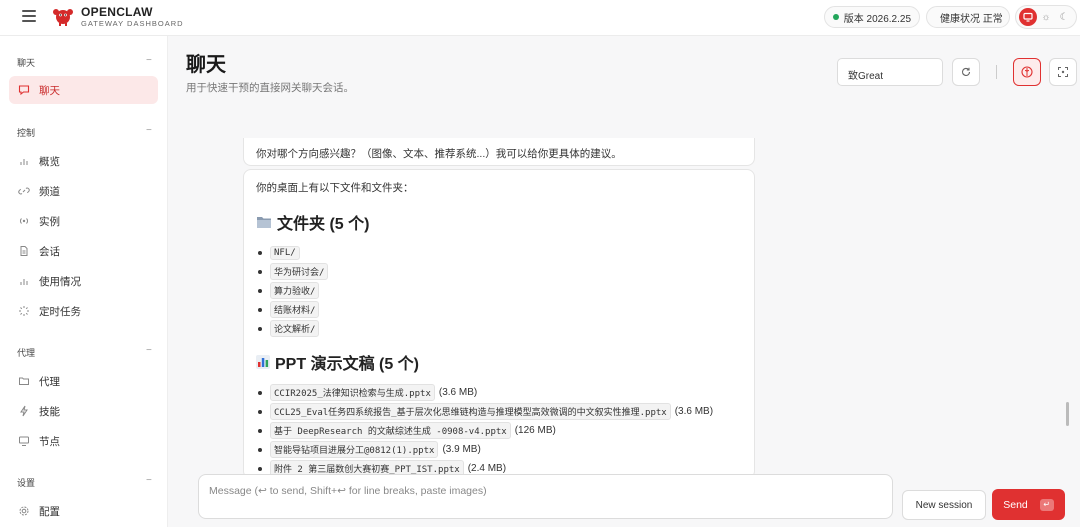 The image size is (1080, 527). I want to click on scrollbar-thumb, so click(1067, 414).